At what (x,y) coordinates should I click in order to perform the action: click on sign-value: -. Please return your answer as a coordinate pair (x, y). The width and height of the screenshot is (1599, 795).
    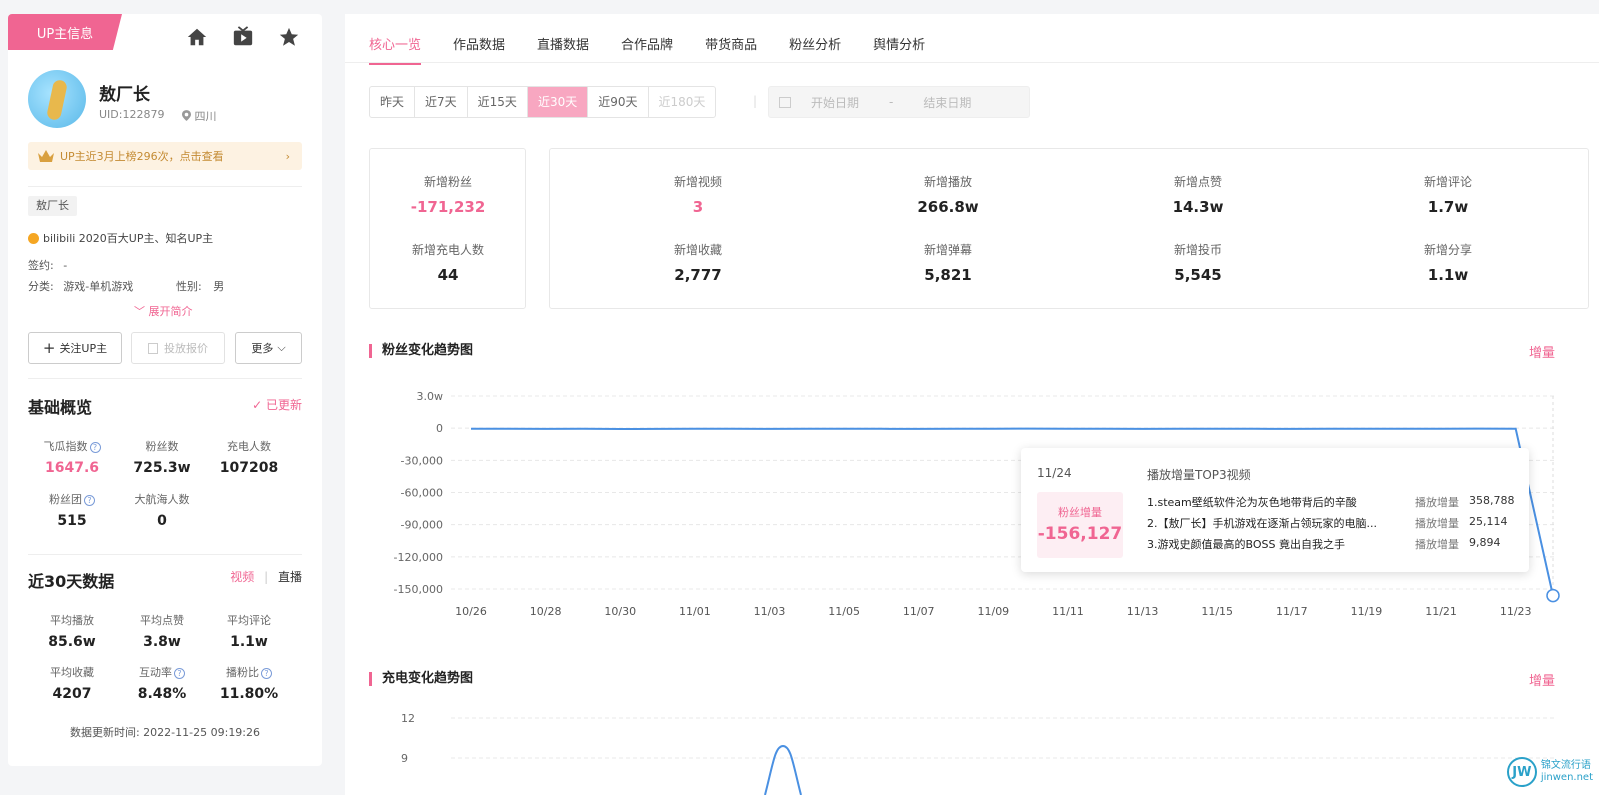
    Looking at the image, I should click on (65, 265).